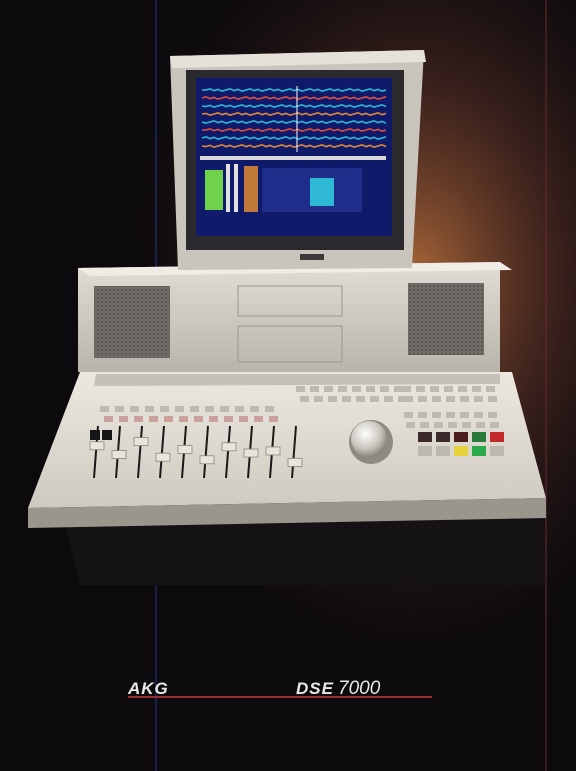  I want to click on console-body, so click(295, 317).